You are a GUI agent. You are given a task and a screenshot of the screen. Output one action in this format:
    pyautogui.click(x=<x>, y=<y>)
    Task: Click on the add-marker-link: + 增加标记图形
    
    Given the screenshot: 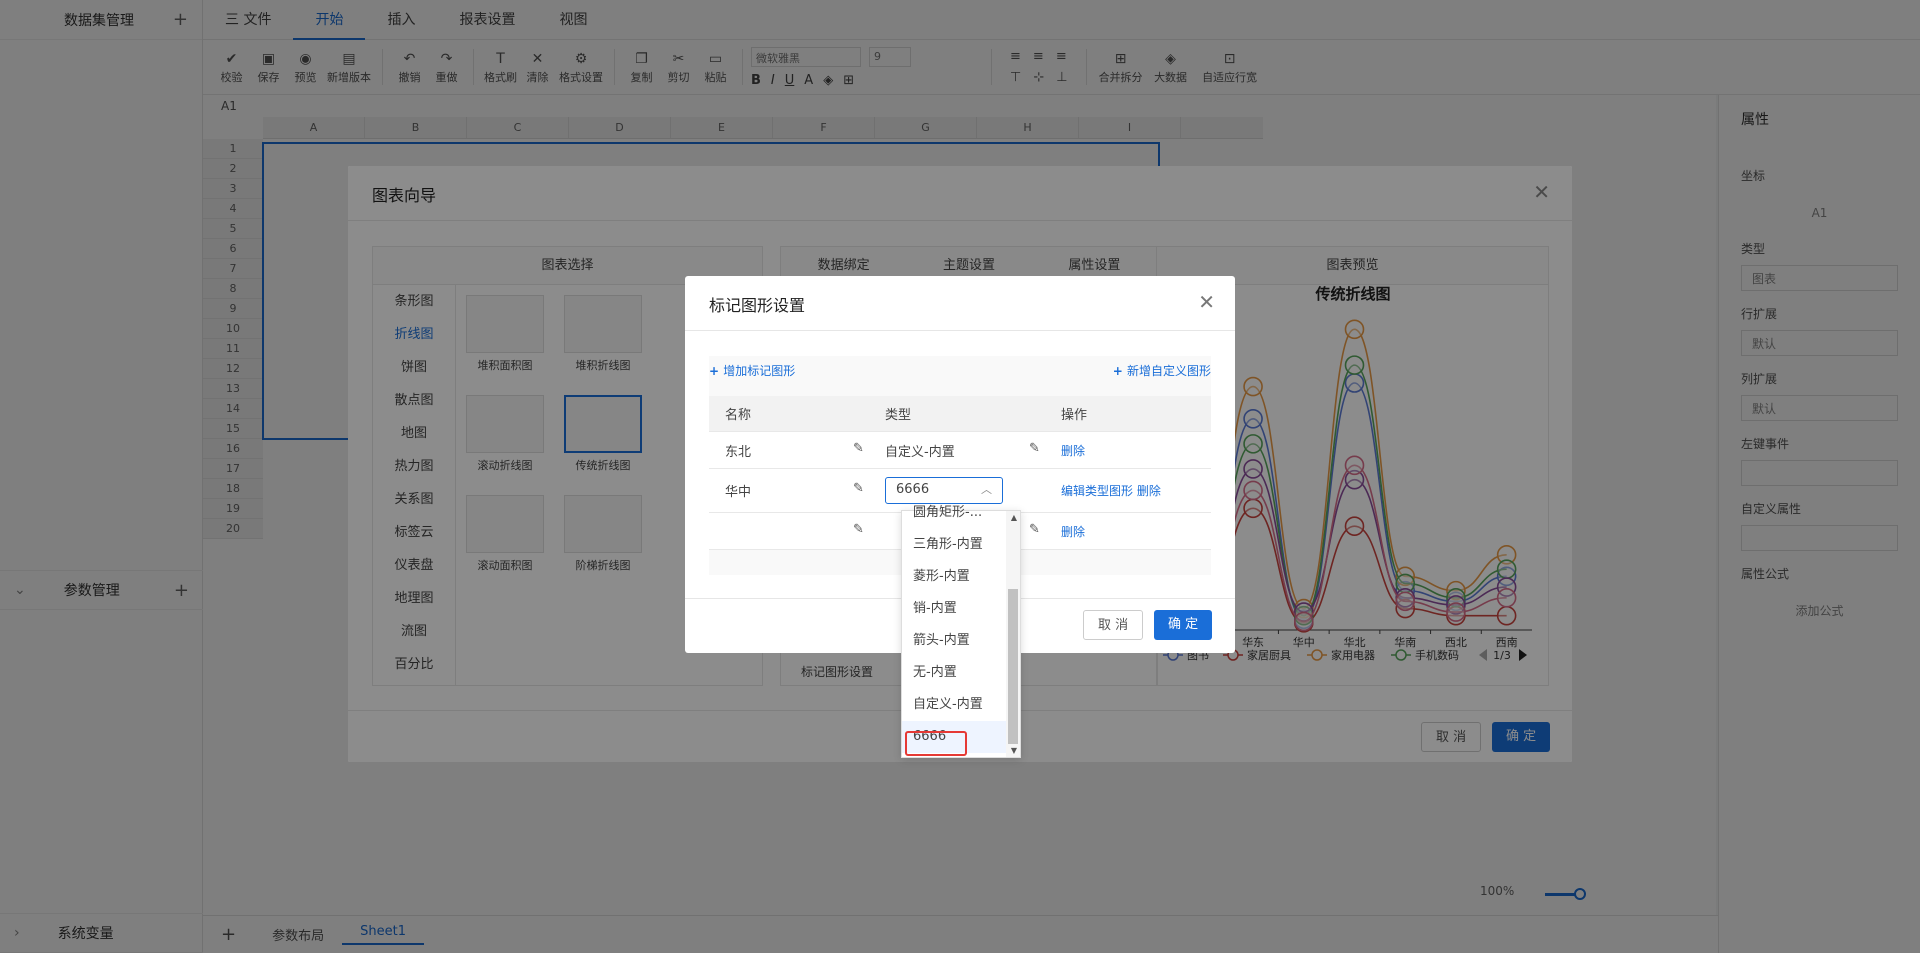 What is the action you would take?
    pyautogui.click(x=752, y=370)
    